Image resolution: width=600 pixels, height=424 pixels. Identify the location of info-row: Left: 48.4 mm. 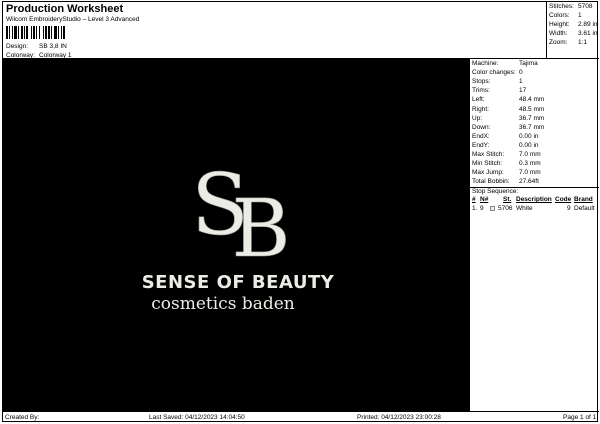
(508, 99).